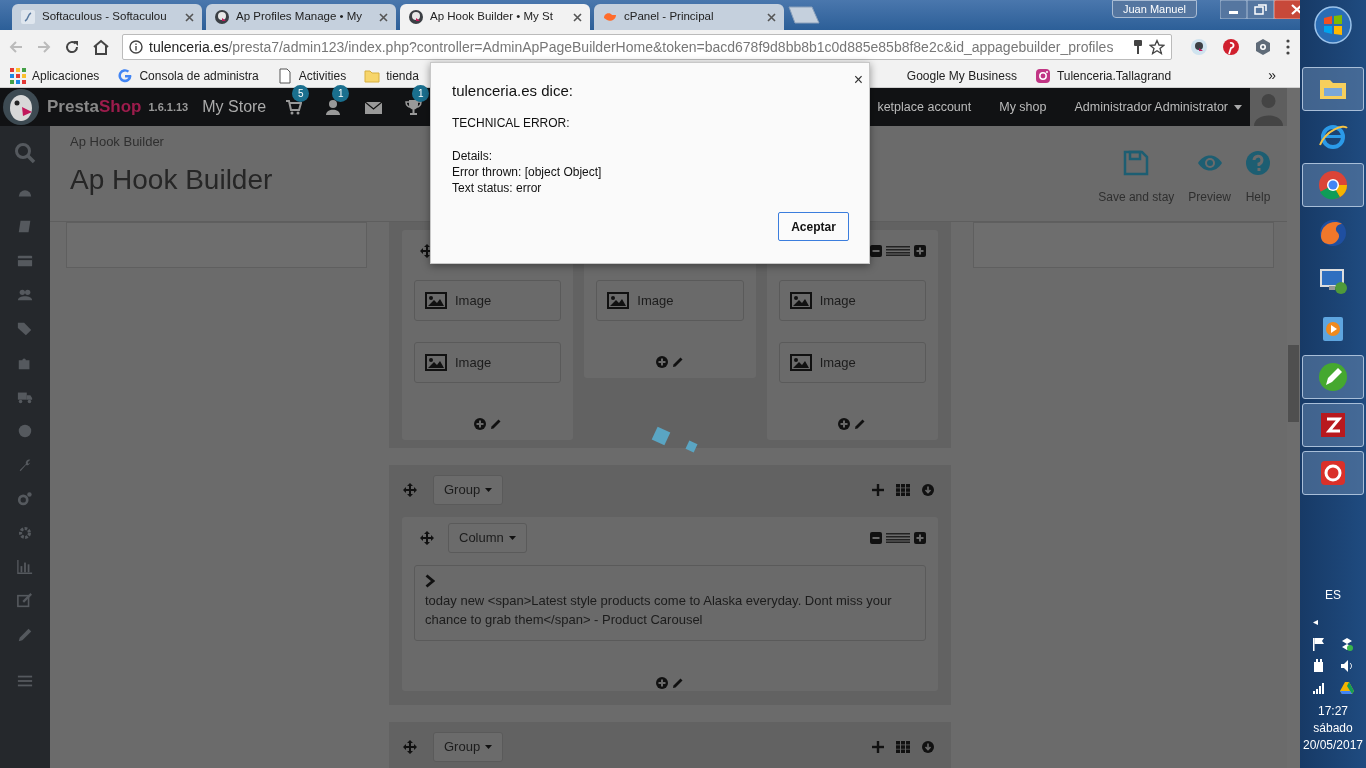 The image size is (1366, 768). I want to click on nav-link: ketplace account, so click(924, 107).